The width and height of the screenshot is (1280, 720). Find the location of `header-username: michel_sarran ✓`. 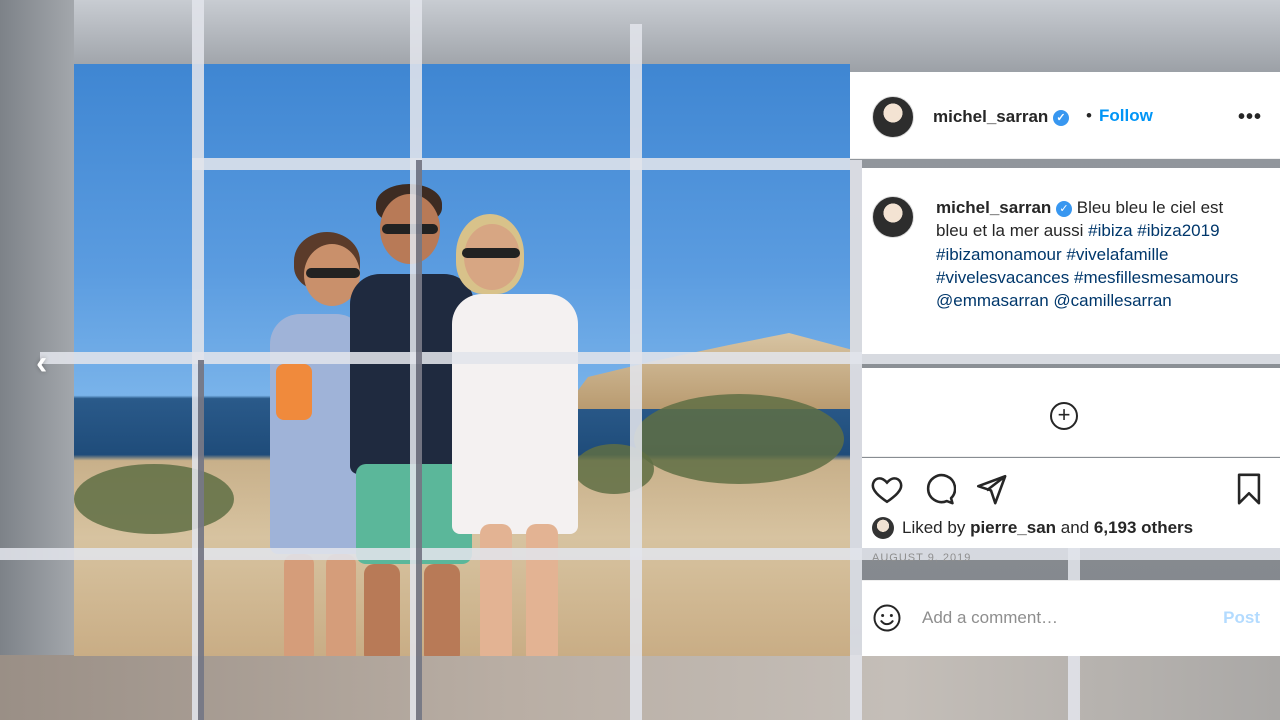

header-username: michel_sarran ✓ is located at coordinates (1001, 117).